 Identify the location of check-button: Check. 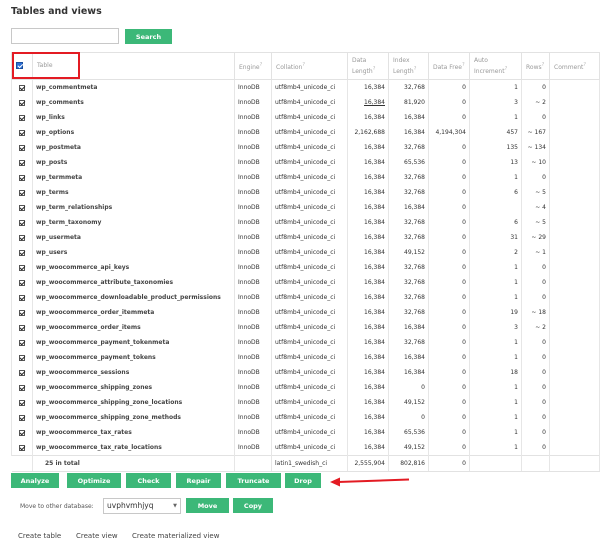
(148, 480).